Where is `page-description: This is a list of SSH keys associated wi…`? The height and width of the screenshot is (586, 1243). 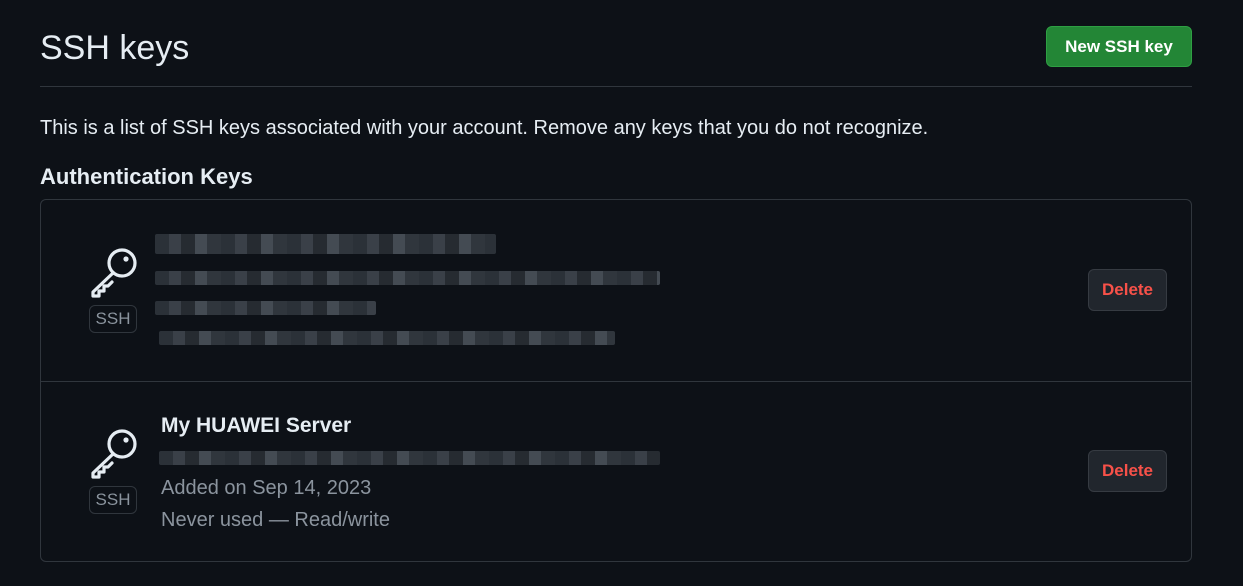 page-description: This is a list of SSH keys associated wi… is located at coordinates (484, 128).